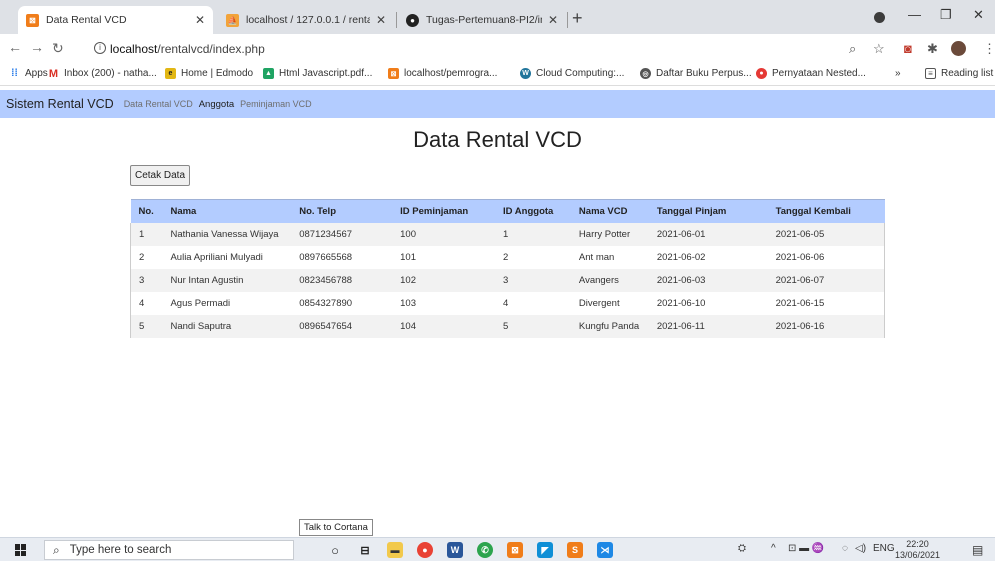 The height and width of the screenshot is (561, 995). Describe the element at coordinates (645, 73) in the screenshot. I see `globe-icon: ◎` at that location.